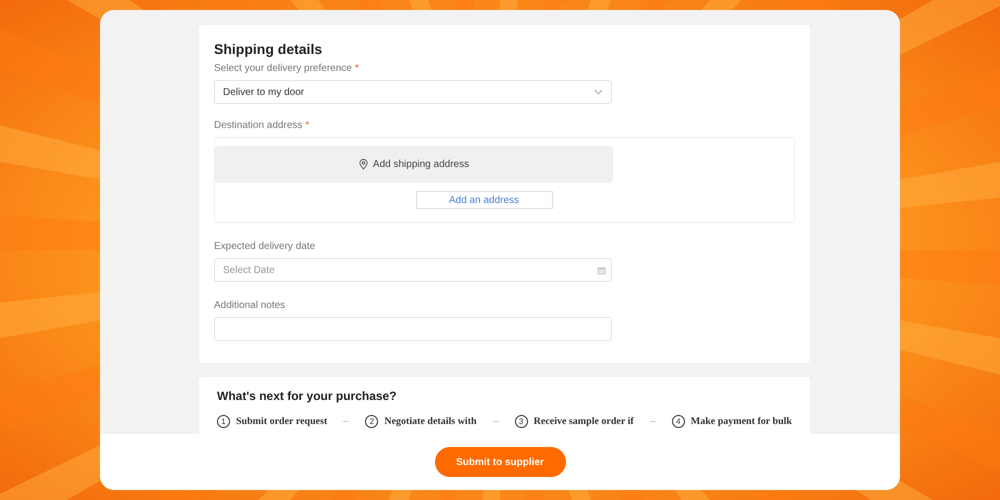 Image resolution: width=1000 pixels, height=500 pixels. What do you see at coordinates (678, 421) in the screenshot?
I see `step-number: 4` at bounding box center [678, 421].